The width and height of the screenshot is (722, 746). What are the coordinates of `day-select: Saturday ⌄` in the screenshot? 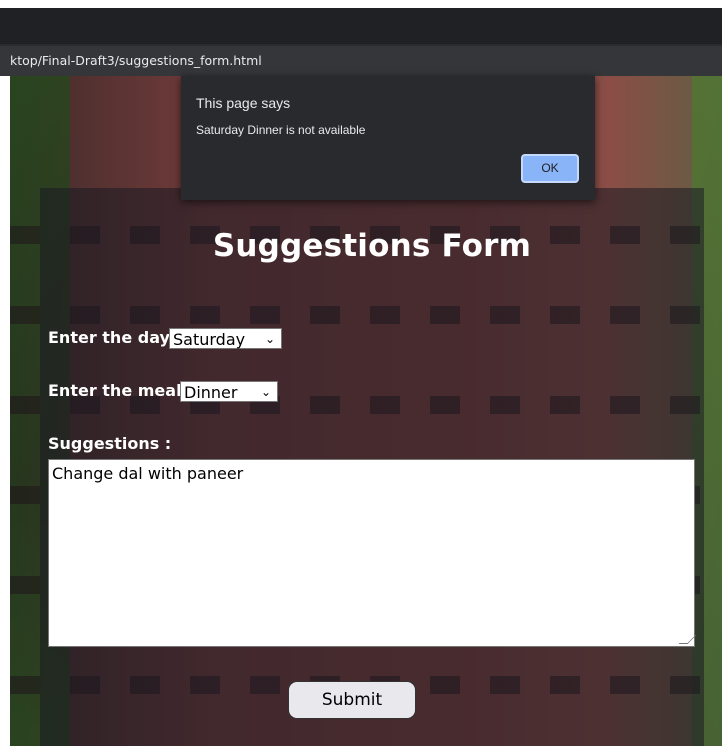 It's located at (225, 338).